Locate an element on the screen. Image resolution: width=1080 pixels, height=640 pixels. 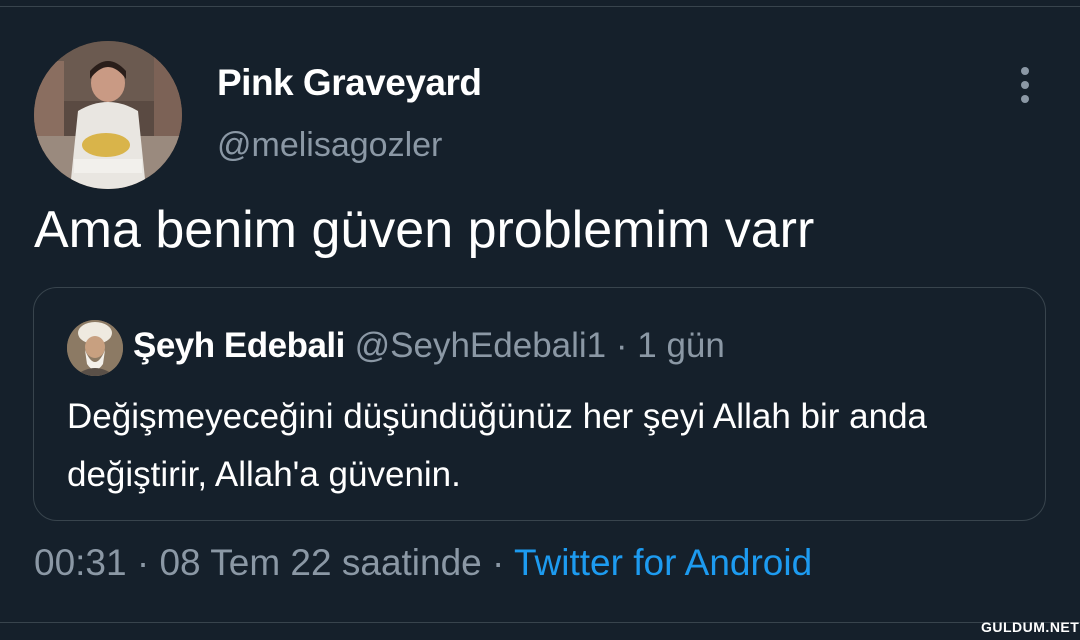
more-vertical-icon is located at coordinates (1025, 85).